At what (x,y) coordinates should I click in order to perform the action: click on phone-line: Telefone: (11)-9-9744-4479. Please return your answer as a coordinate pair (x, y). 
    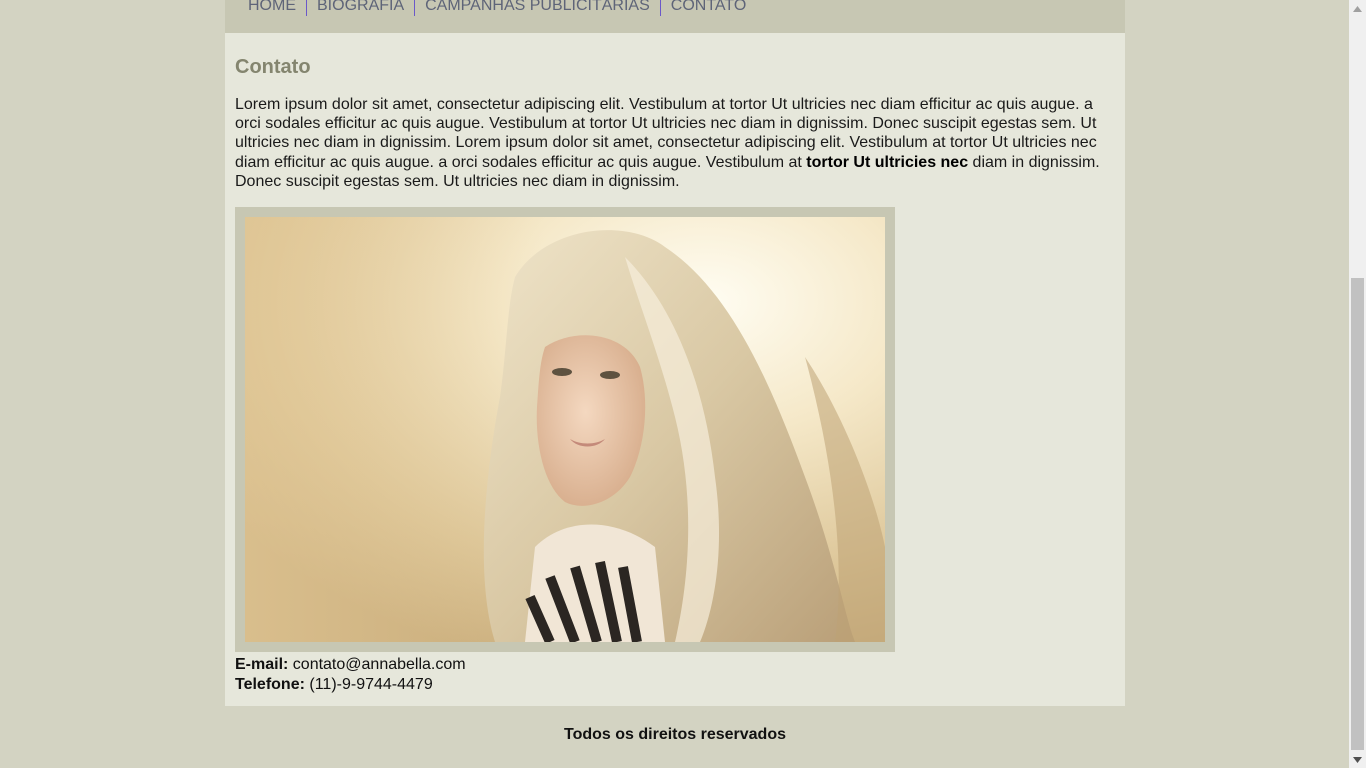
    Looking at the image, I should click on (350, 685).